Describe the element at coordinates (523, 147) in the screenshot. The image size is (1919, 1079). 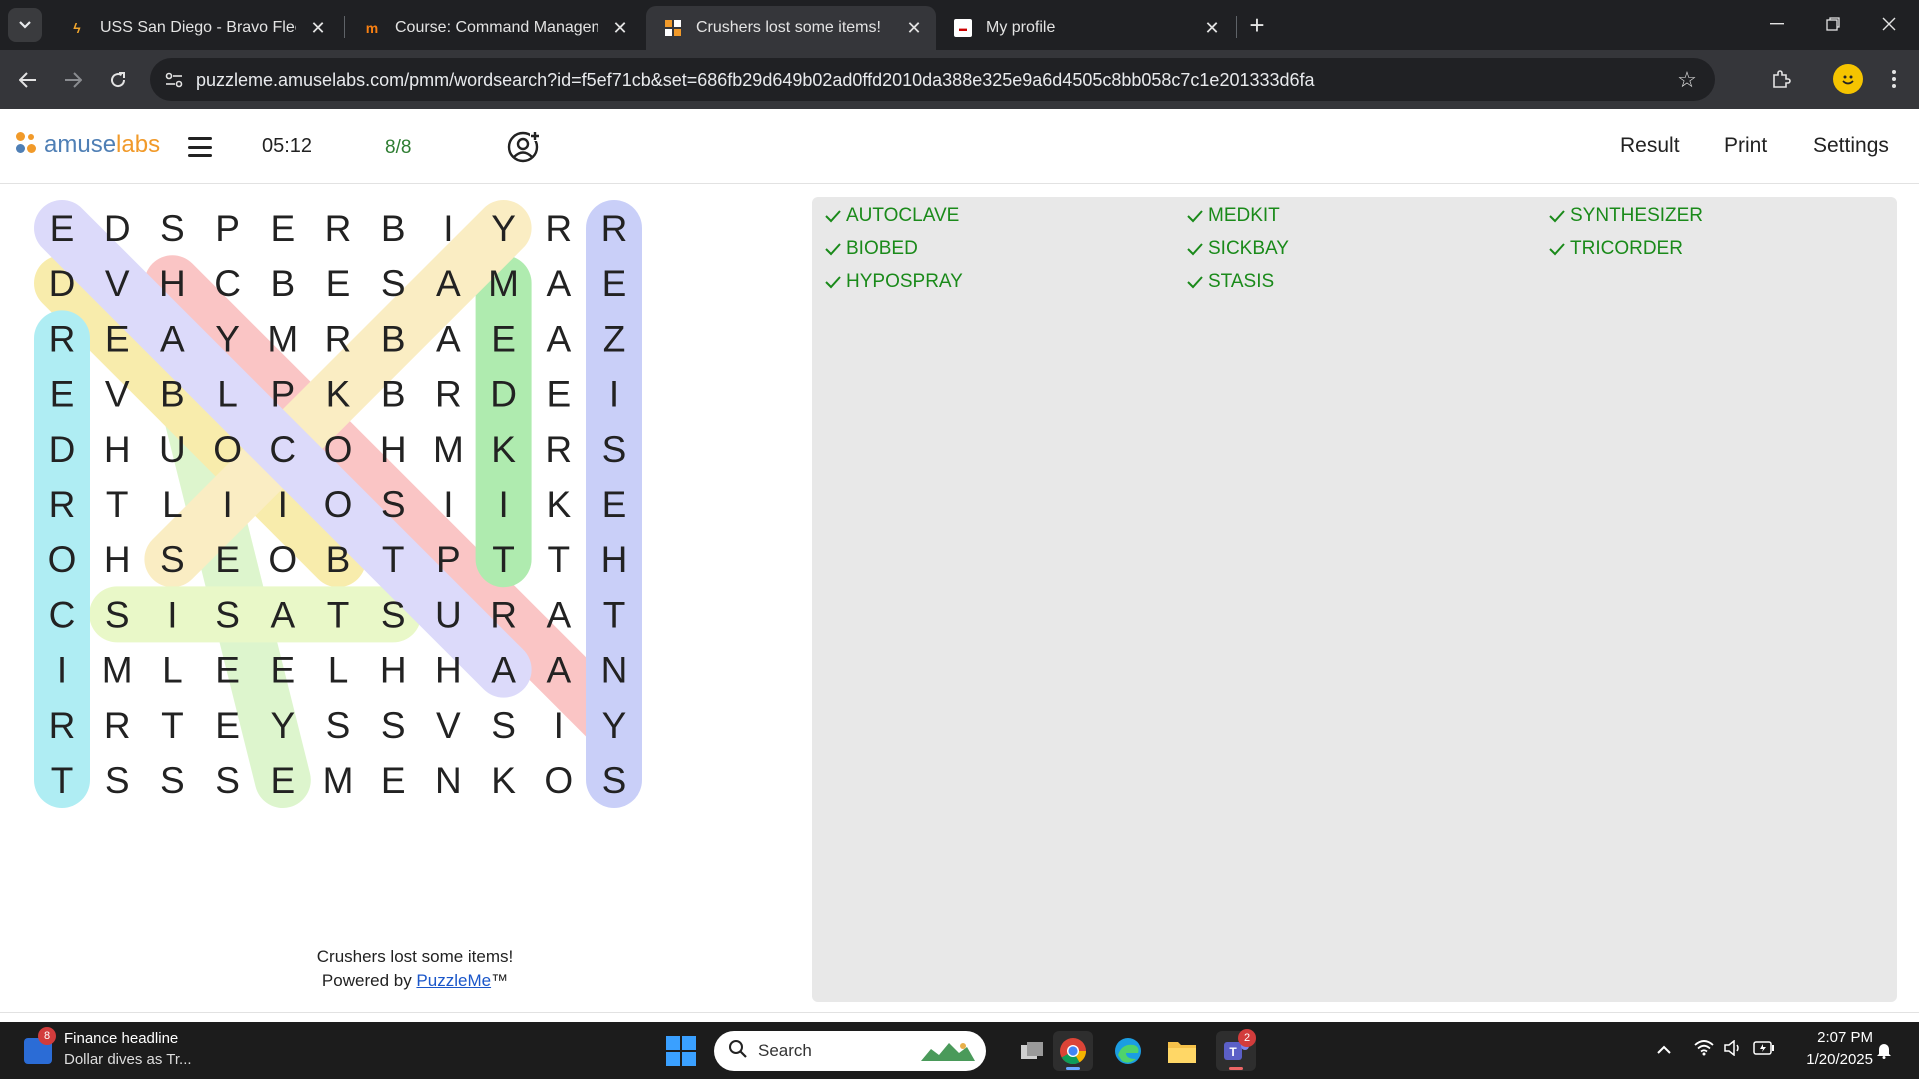
I see `add-player-icon` at that location.